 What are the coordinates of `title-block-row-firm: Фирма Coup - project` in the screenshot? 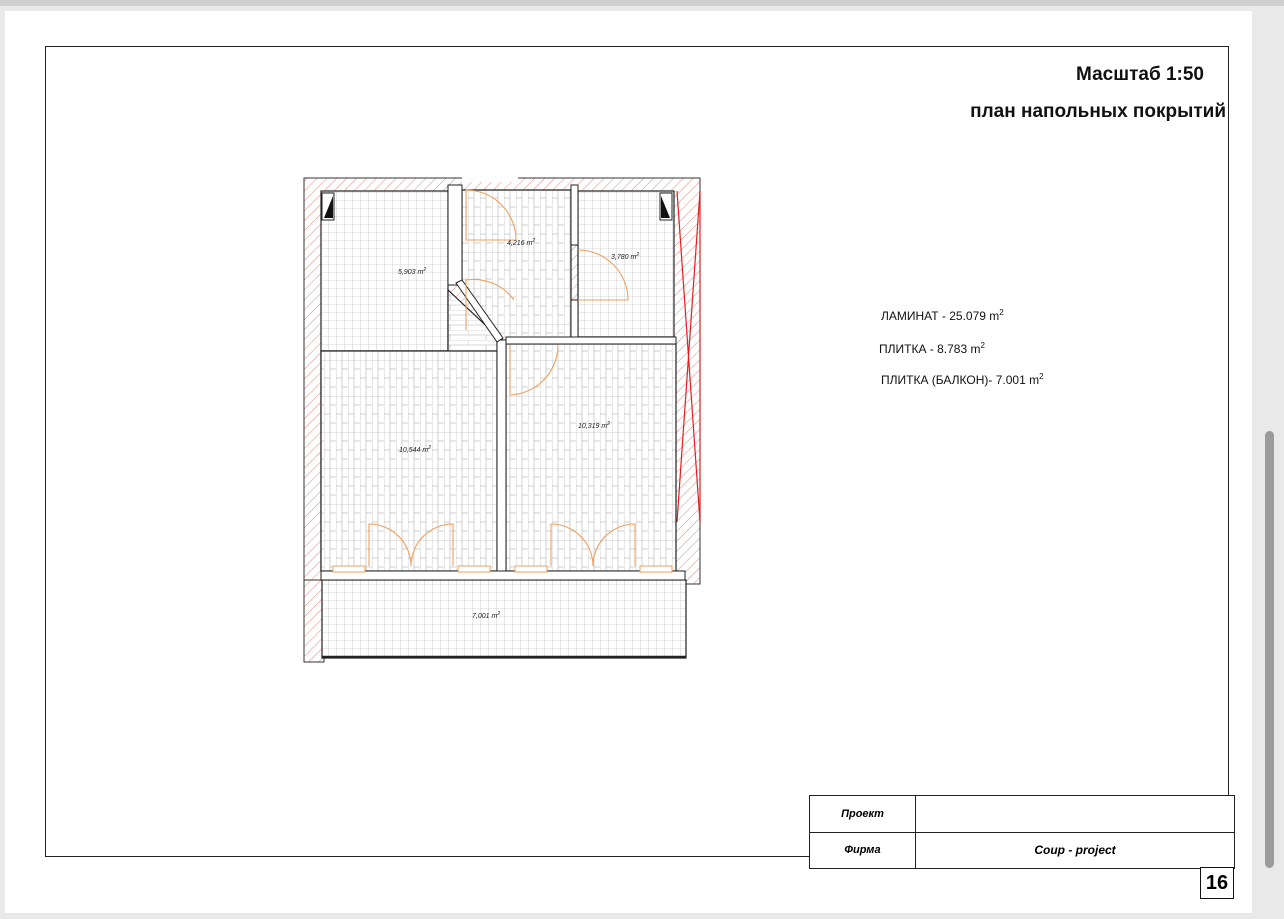 It's located at (1022, 850).